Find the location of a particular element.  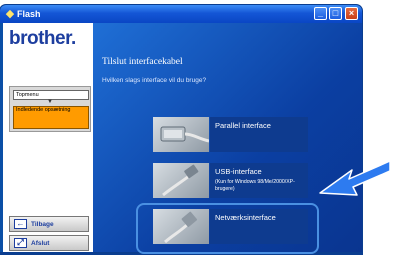

close-button: × is located at coordinates (351, 13).